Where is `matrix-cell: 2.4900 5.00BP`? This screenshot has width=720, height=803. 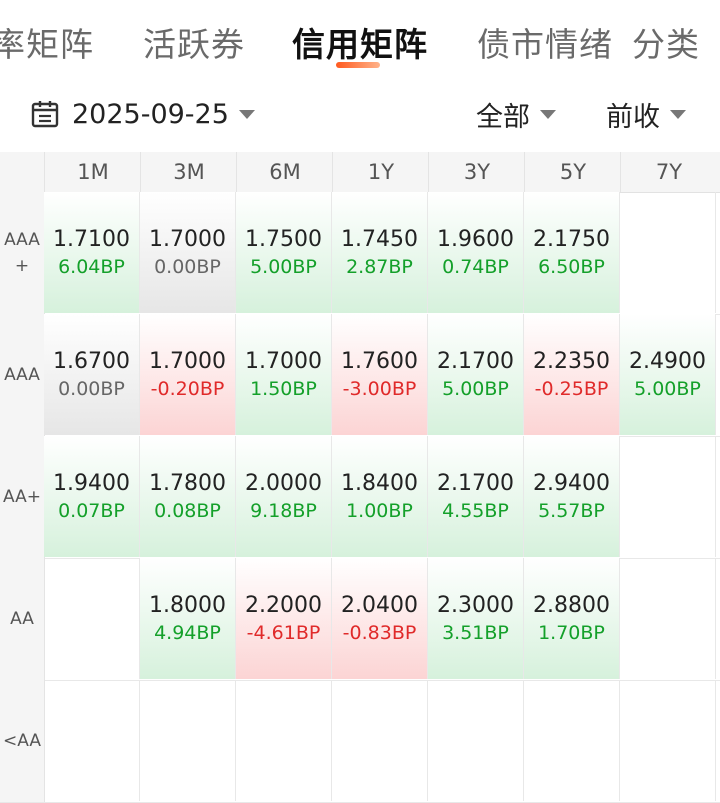
matrix-cell: 2.4900 5.00BP is located at coordinates (668, 374).